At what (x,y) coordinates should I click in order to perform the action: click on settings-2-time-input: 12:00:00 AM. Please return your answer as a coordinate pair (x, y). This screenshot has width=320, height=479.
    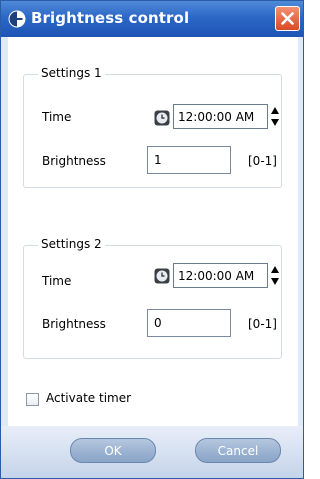
    Looking at the image, I should click on (220, 275).